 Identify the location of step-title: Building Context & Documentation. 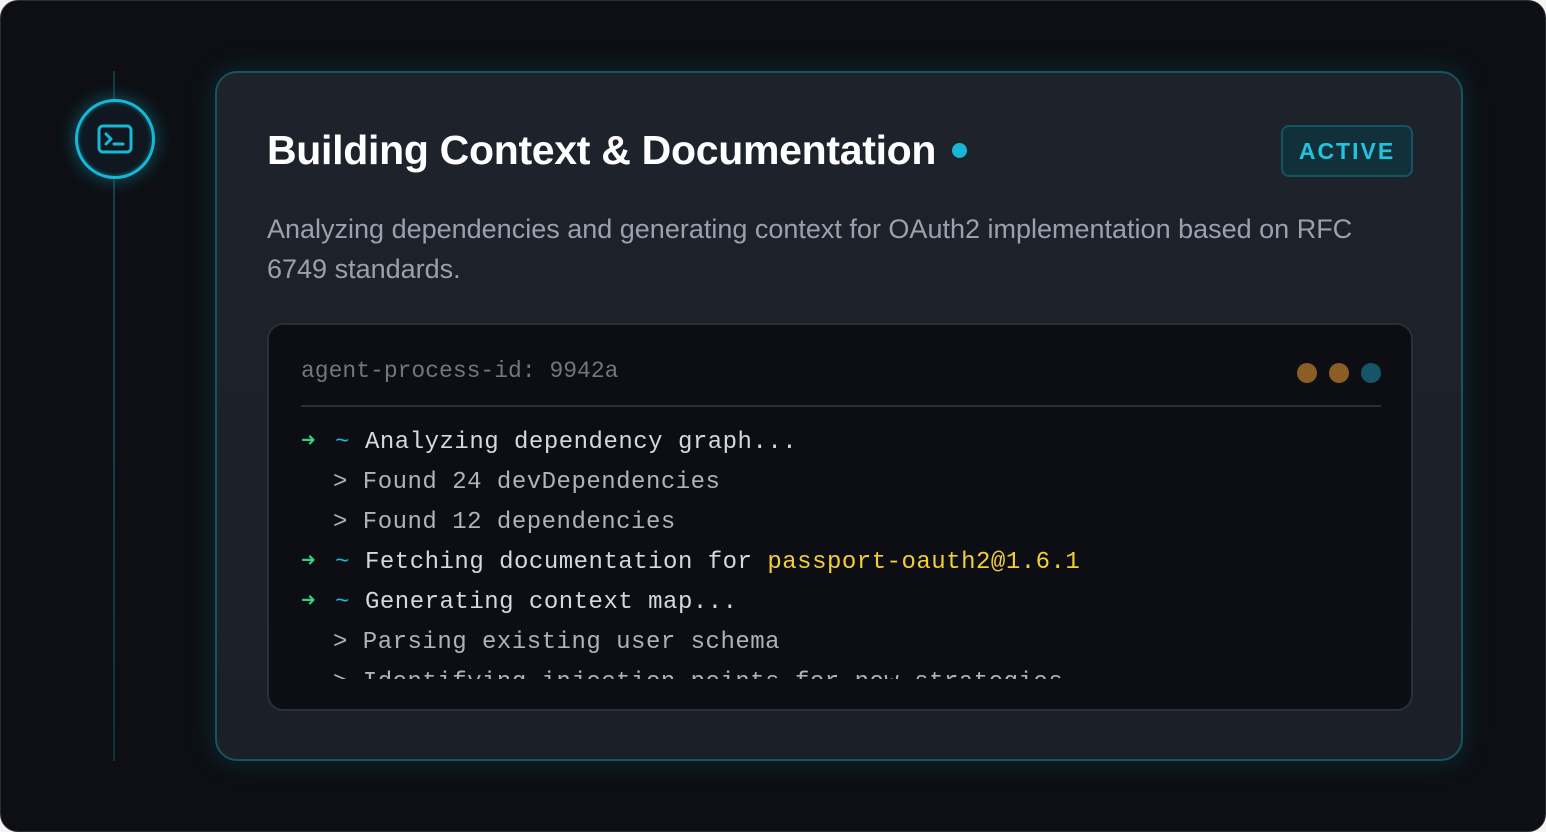
(602, 150).